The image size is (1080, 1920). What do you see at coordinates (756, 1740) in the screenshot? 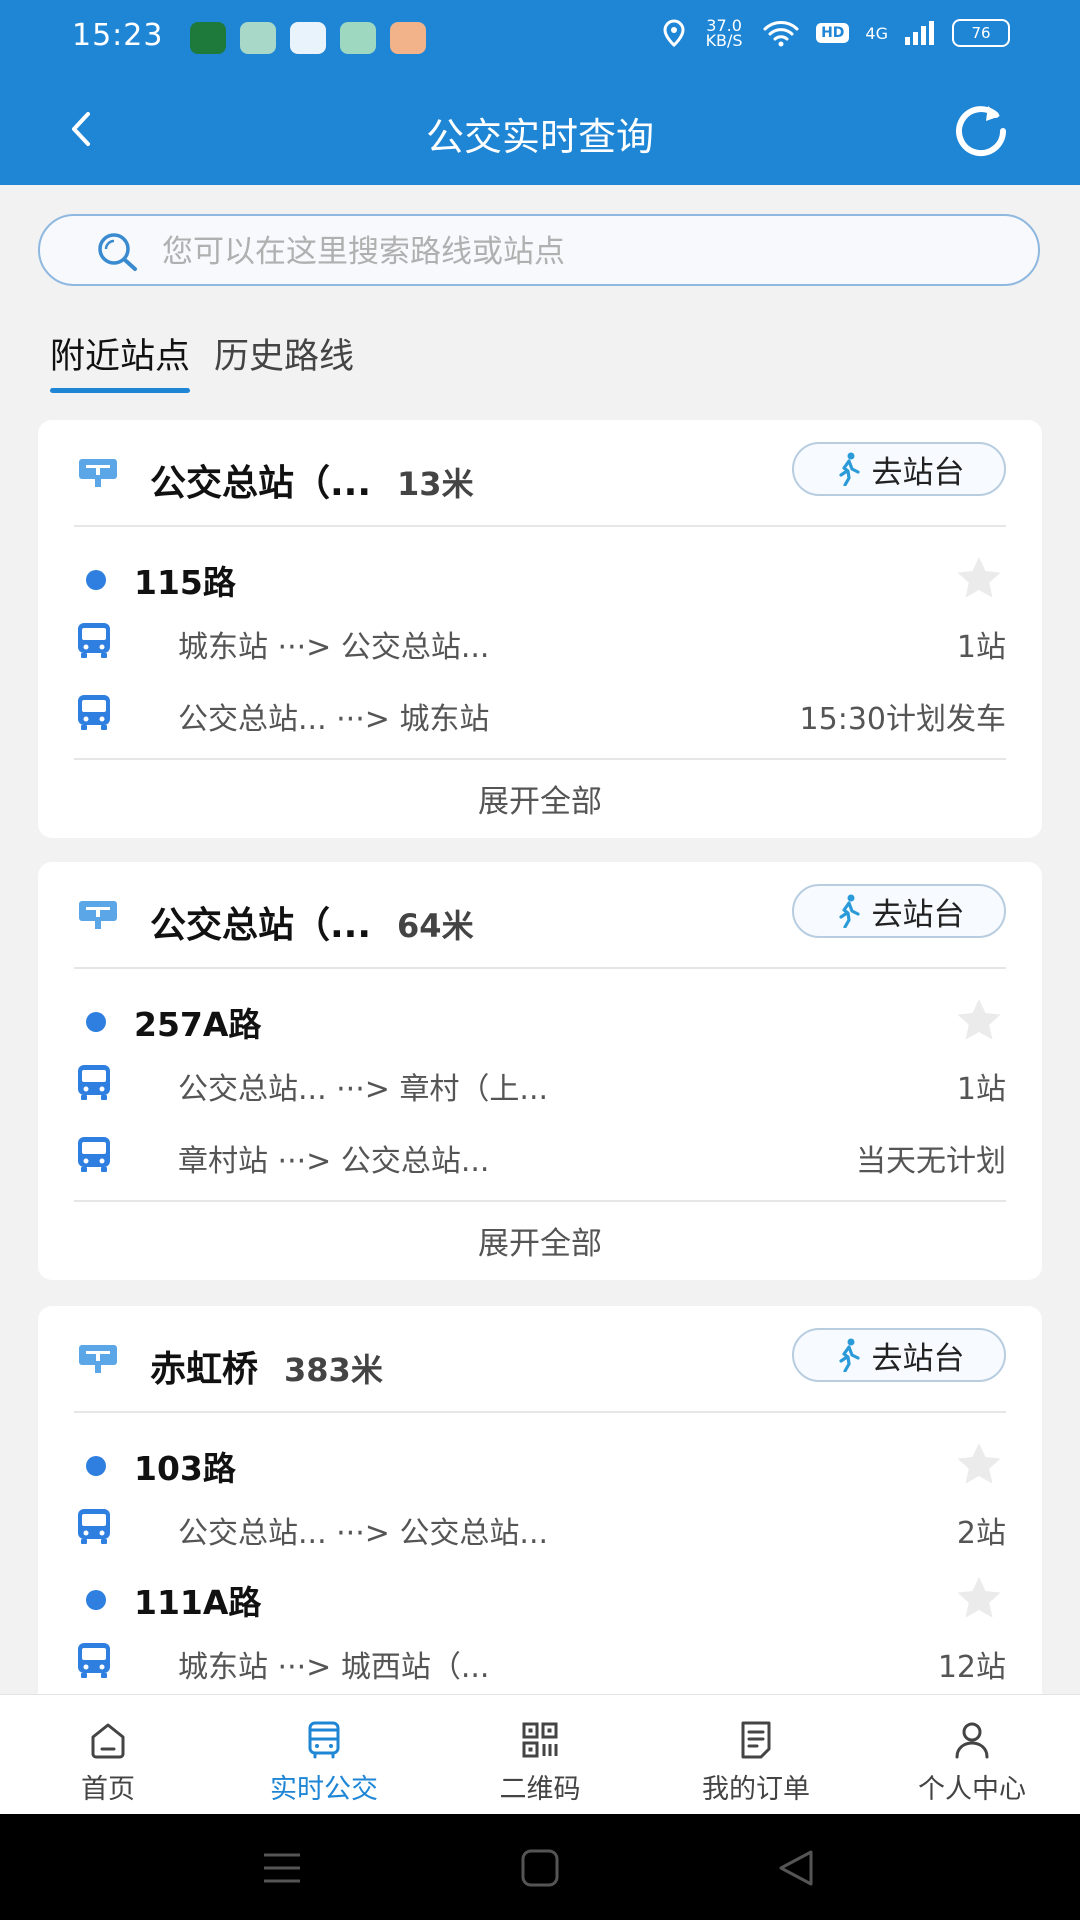
I see `order-icon` at bounding box center [756, 1740].